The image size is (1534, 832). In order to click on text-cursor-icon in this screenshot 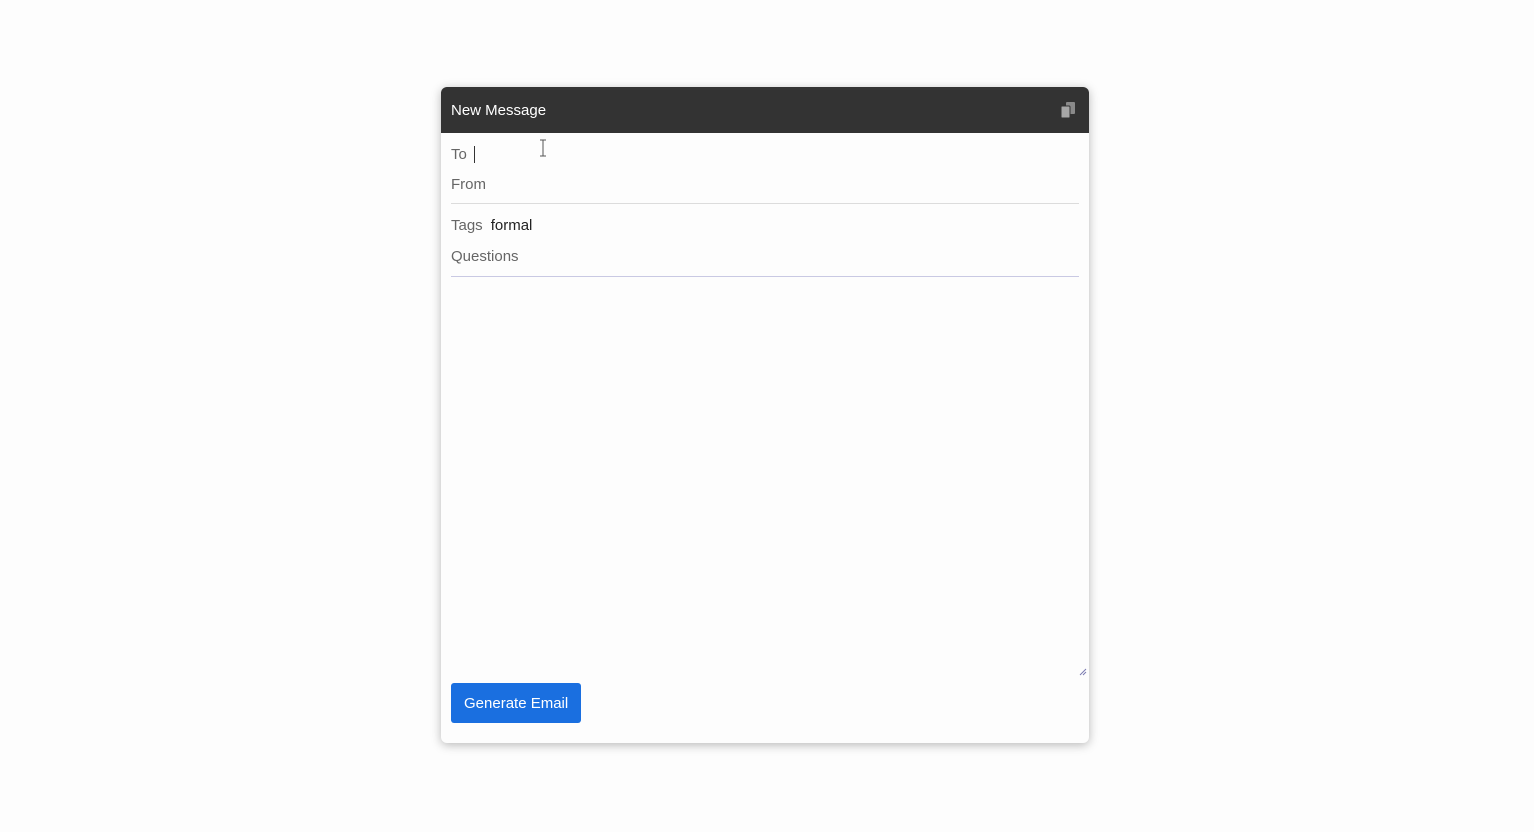, I will do `click(543, 148)`.